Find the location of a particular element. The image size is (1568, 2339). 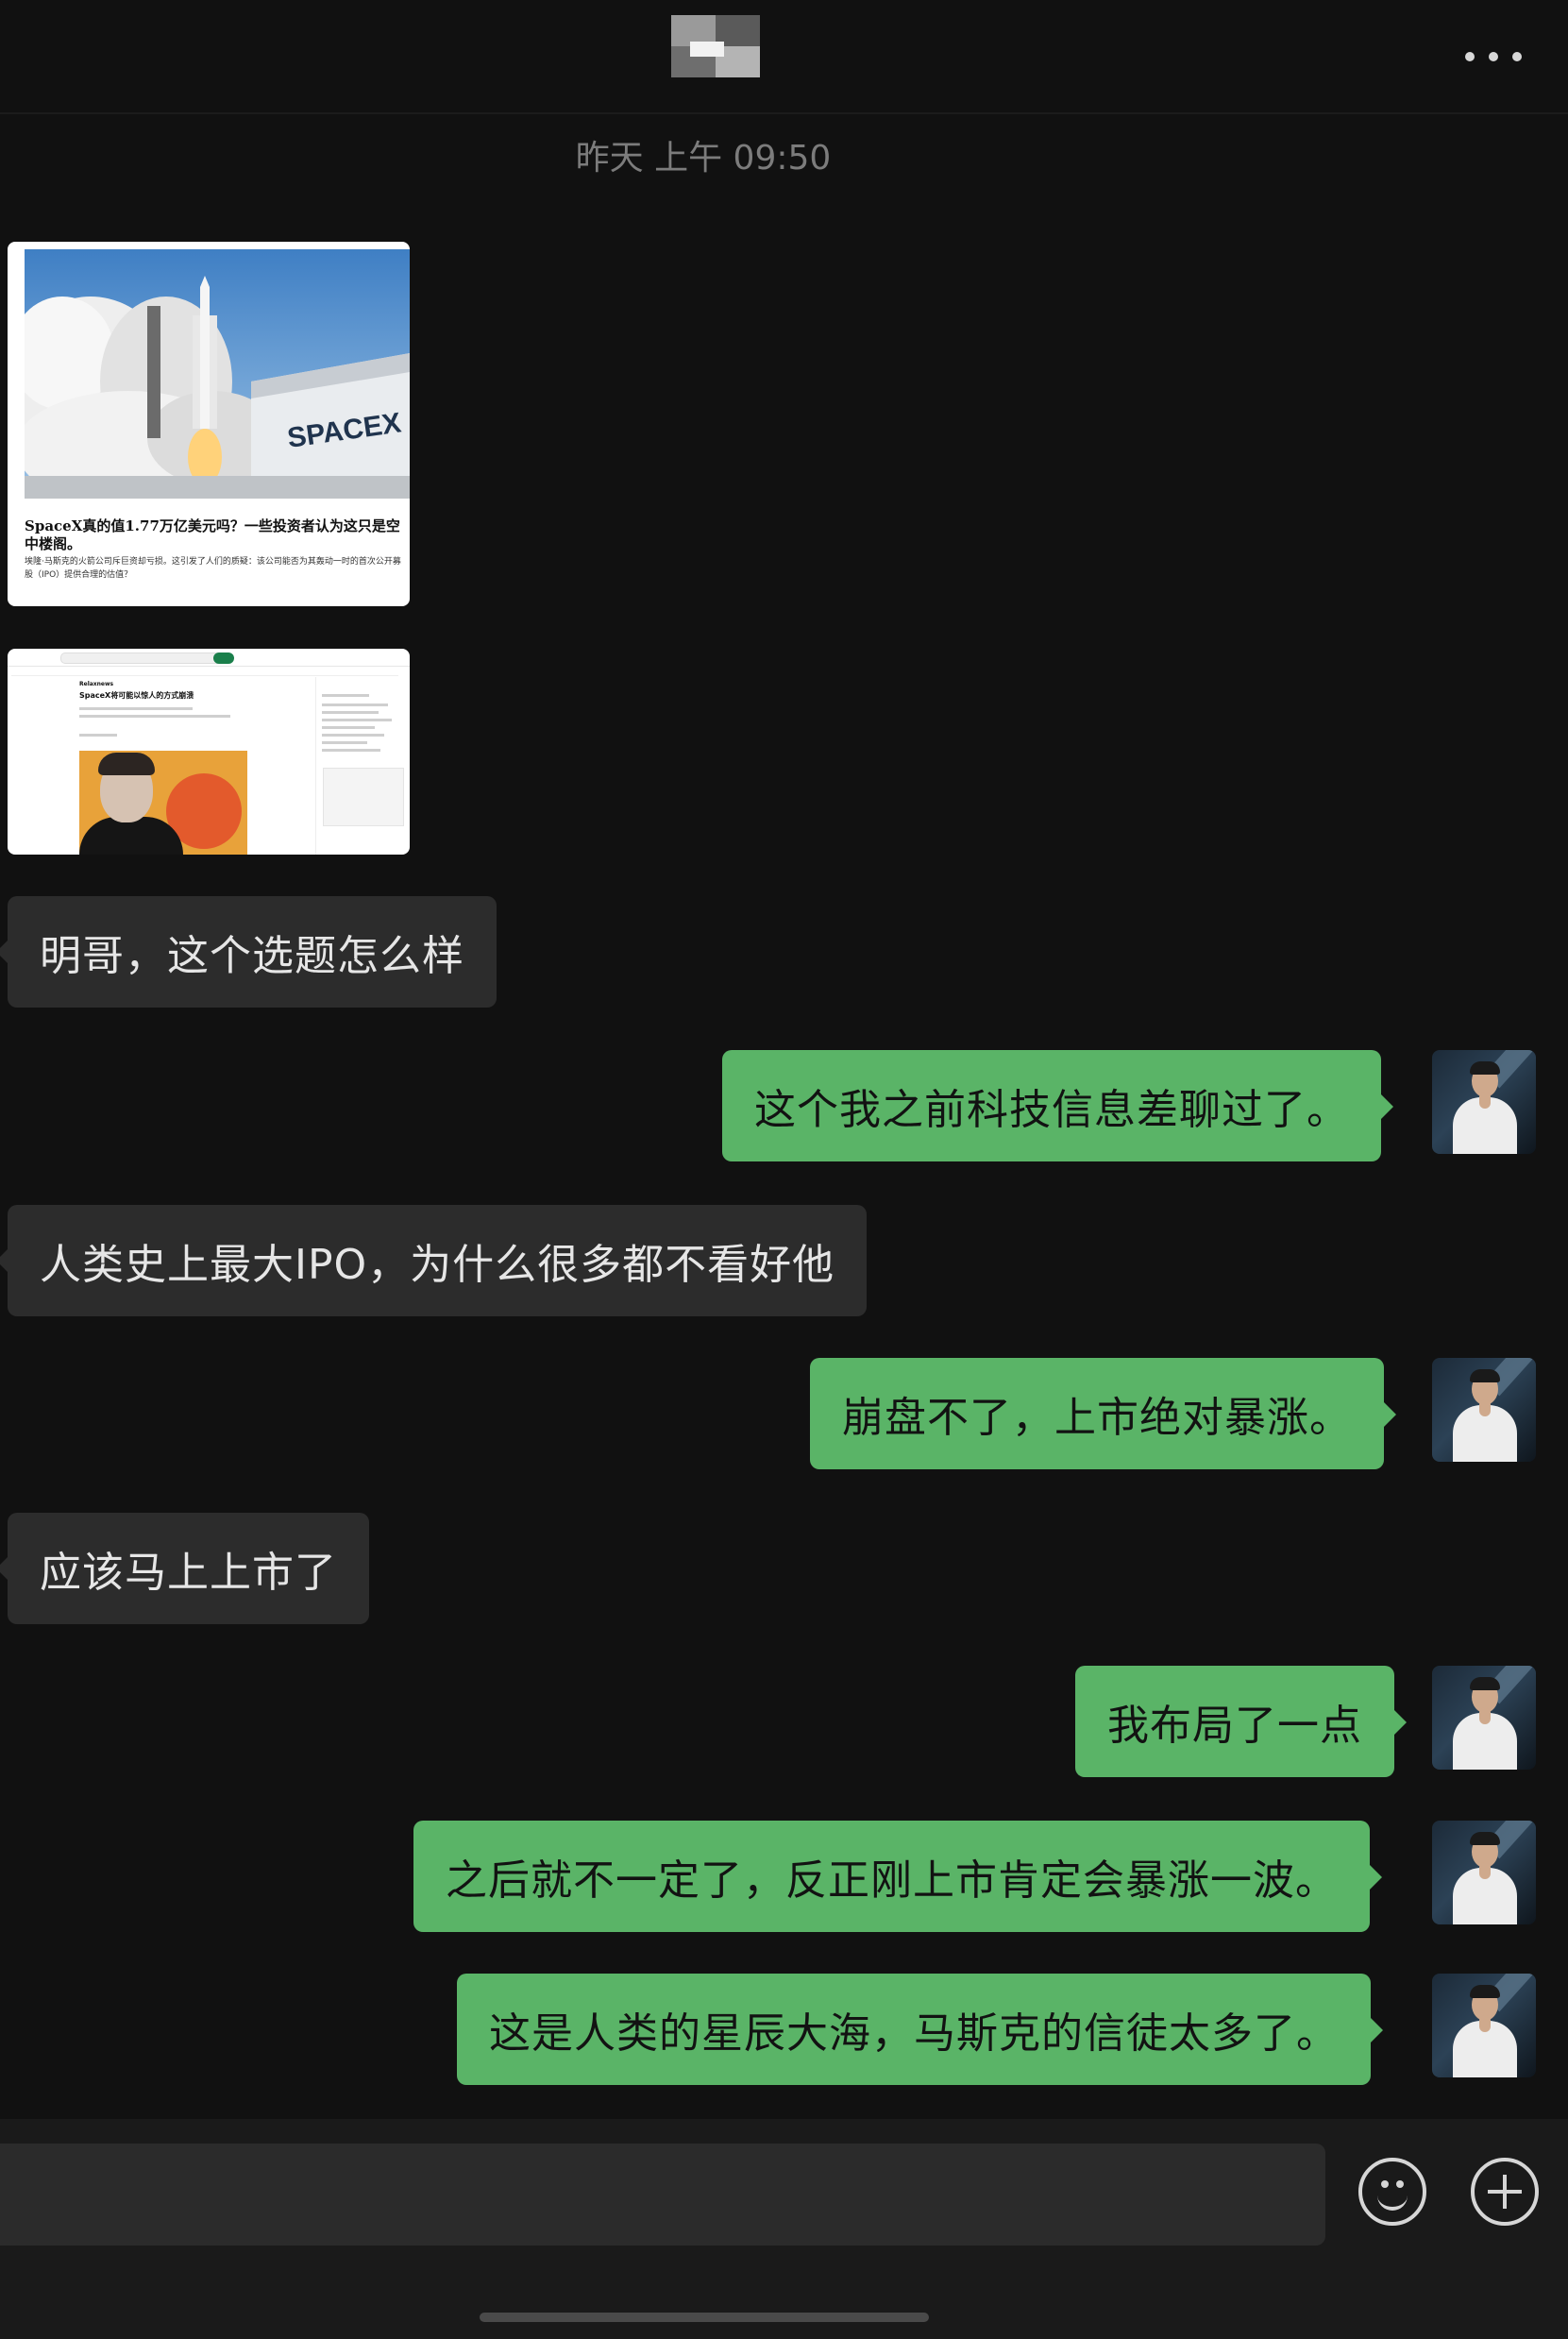

article-headline: SpaceX真的值1.77万亿美元吗？一些投资者认为这只是空中楼阁。 is located at coordinates (213, 534).